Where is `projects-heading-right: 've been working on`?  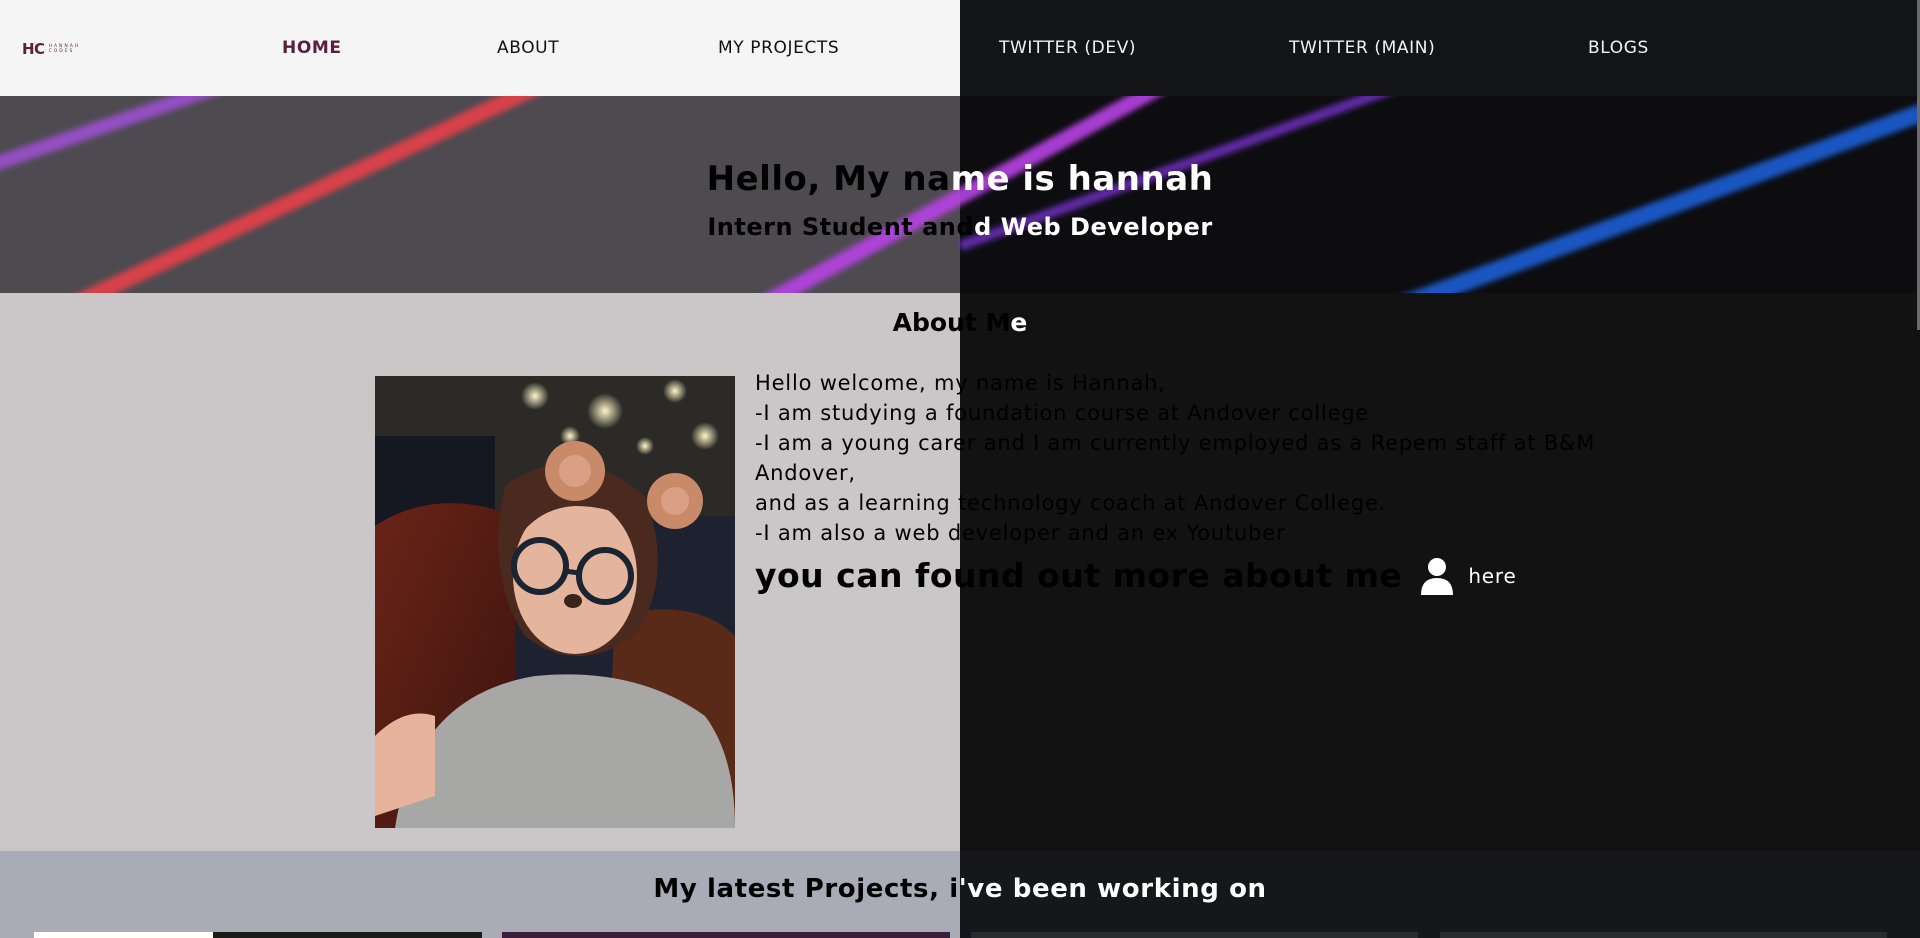
projects-heading-right: 've been working on is located at coordinates (1112, 889).